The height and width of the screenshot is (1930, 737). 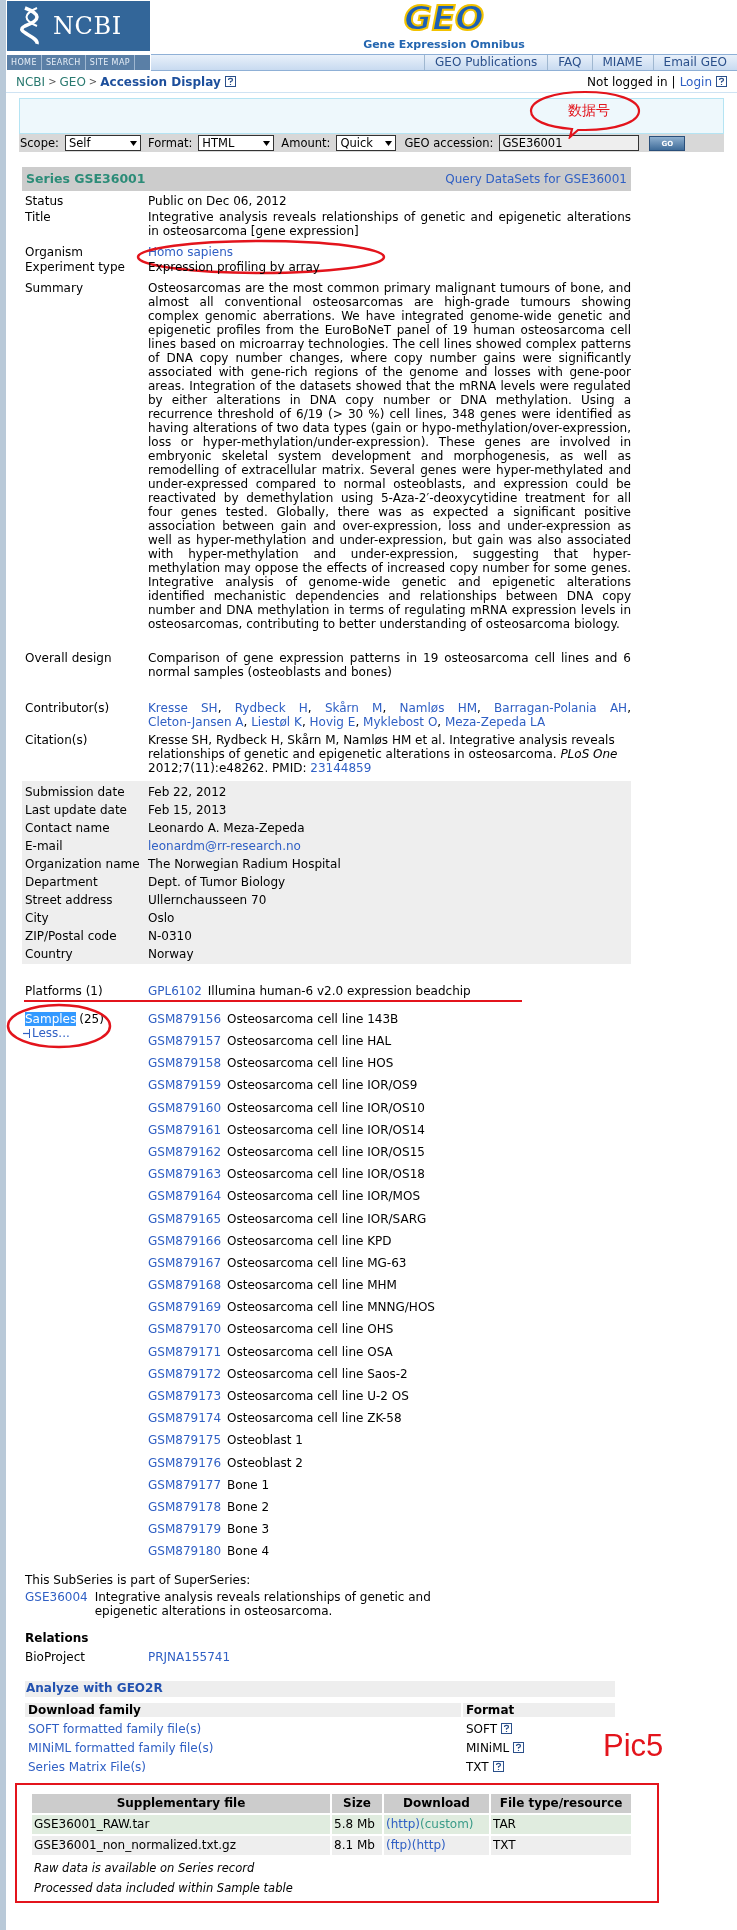 What do you see at coordinates (86, 179) in the screenshot?
I see `series-title: Series GSE36001` at bounding box center [86, 179].